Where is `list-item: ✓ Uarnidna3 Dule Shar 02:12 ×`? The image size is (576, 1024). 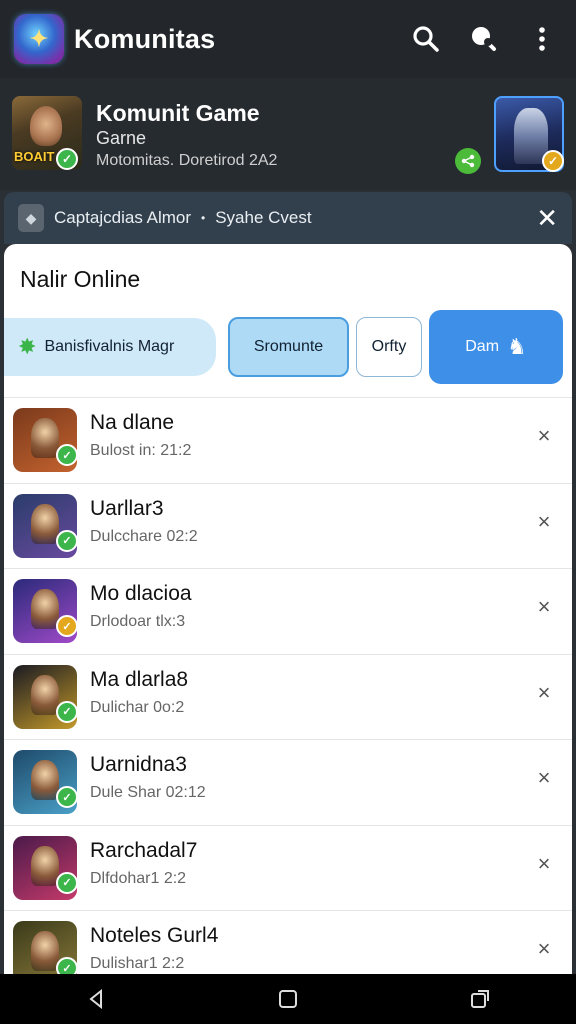 list-item: ✓ Uarnidna3 Dule Shar 02:12 × is located at coordinates (288, 782).